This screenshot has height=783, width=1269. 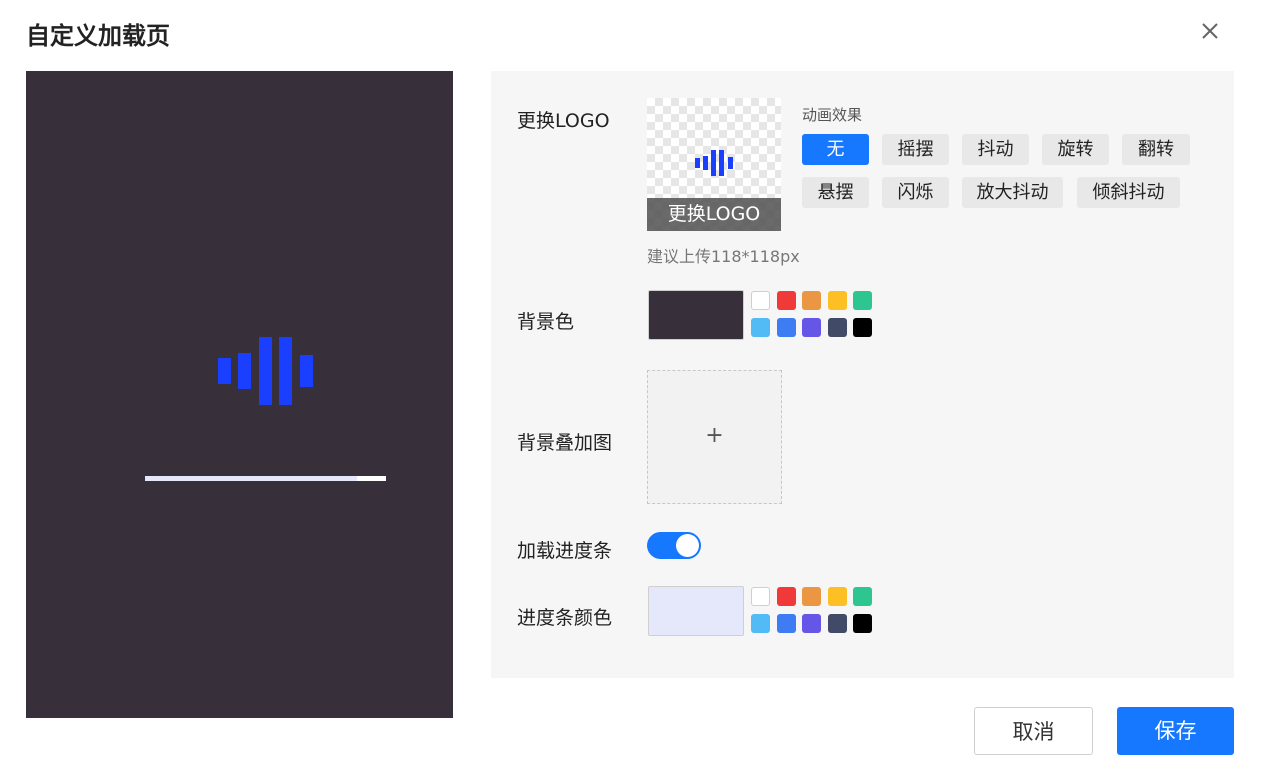 What do you see at coordinates (565, 551) in the screenshot?
I see `progress-bar-label: 加载进度条` at bounding box center [565, 551].